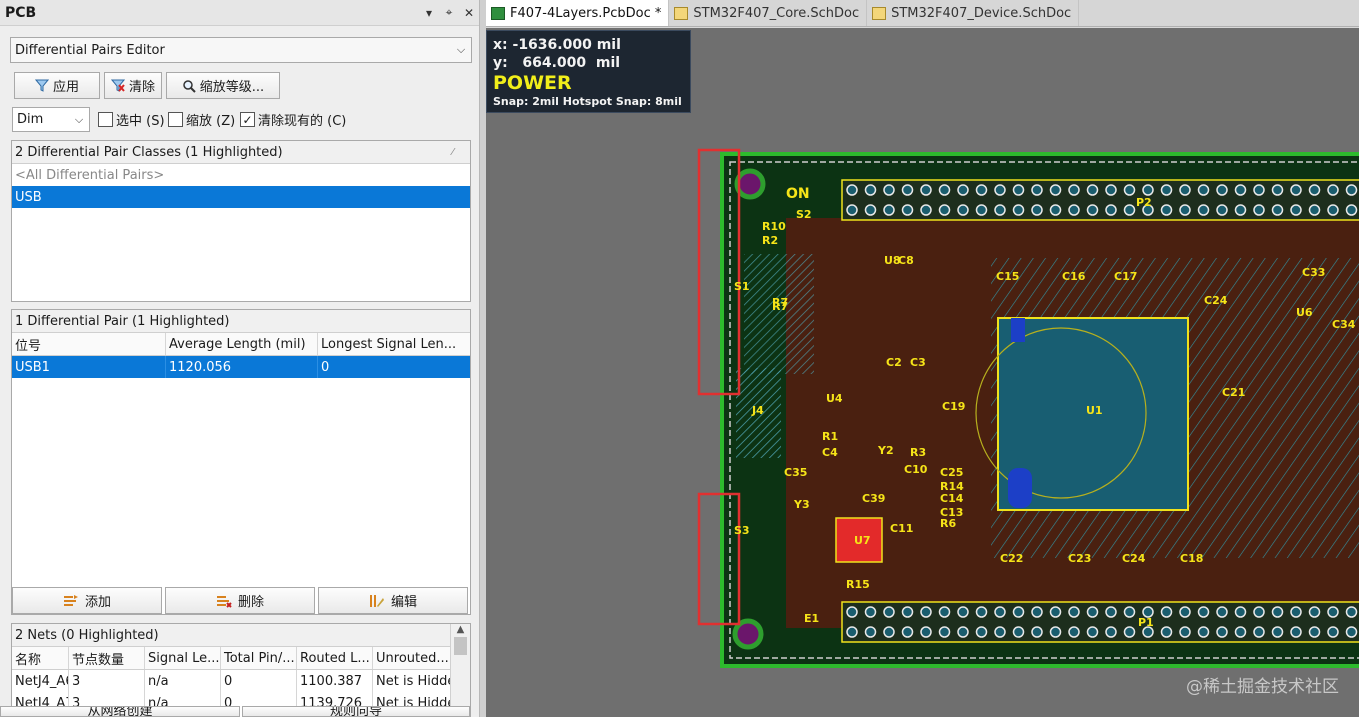 This screenshot has height=717, width=1359. What do you see at coordinates (201, 119) in the screenshot?
I see `zoom-checkbox: 缩放 (Z)` at bounding box center [201, 119].